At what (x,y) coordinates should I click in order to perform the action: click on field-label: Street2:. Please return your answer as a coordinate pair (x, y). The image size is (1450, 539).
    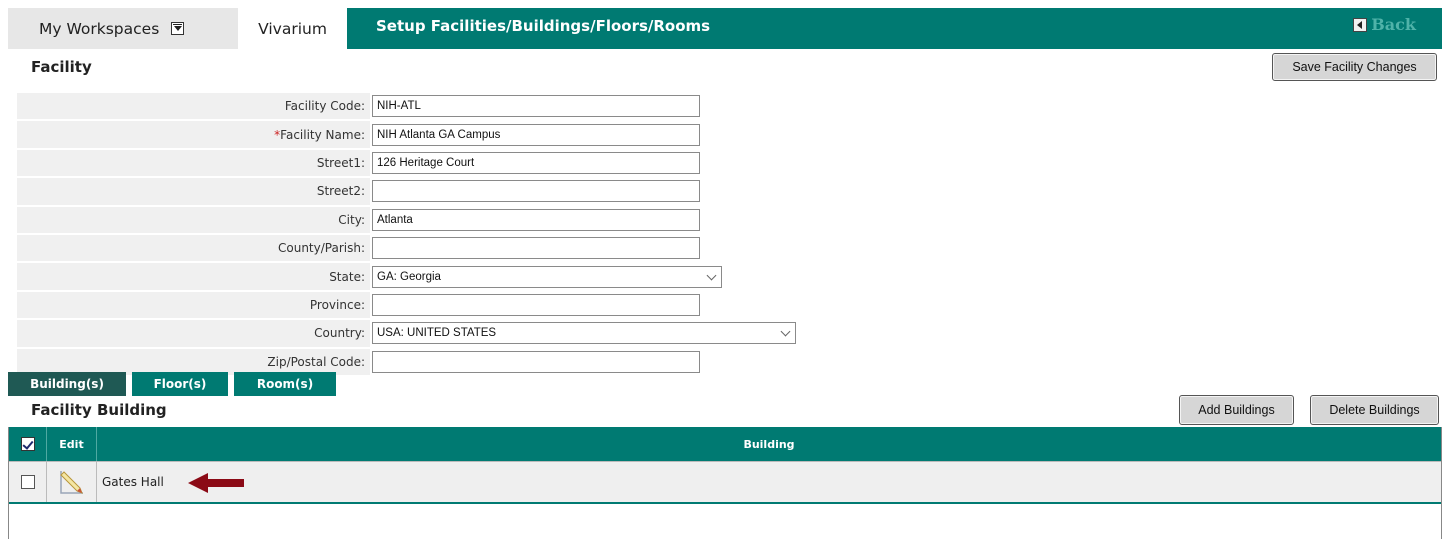
    Looking at the image, I should click on (340, 191).